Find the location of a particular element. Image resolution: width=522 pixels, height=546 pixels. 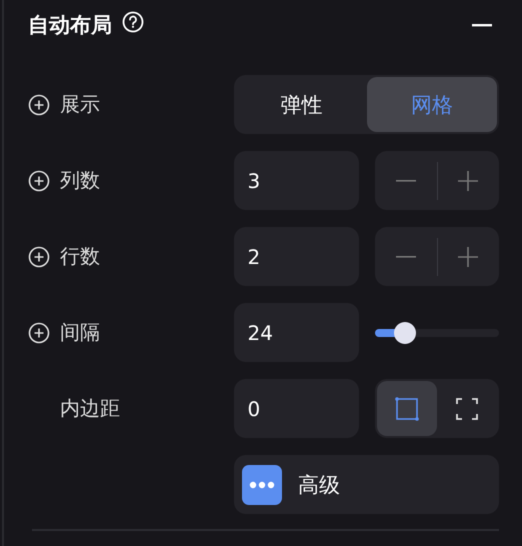

row-label: 内边距 is located at coordinates (90, 408).